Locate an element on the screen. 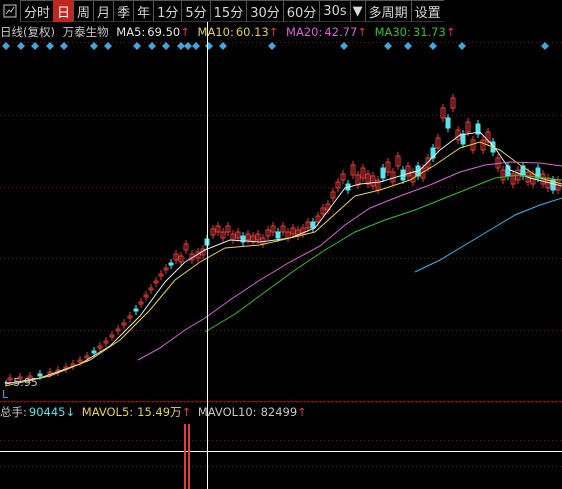 This screenshot has width=562, height=489. period-tab-week: 周 is located at coordinates (83, 11).